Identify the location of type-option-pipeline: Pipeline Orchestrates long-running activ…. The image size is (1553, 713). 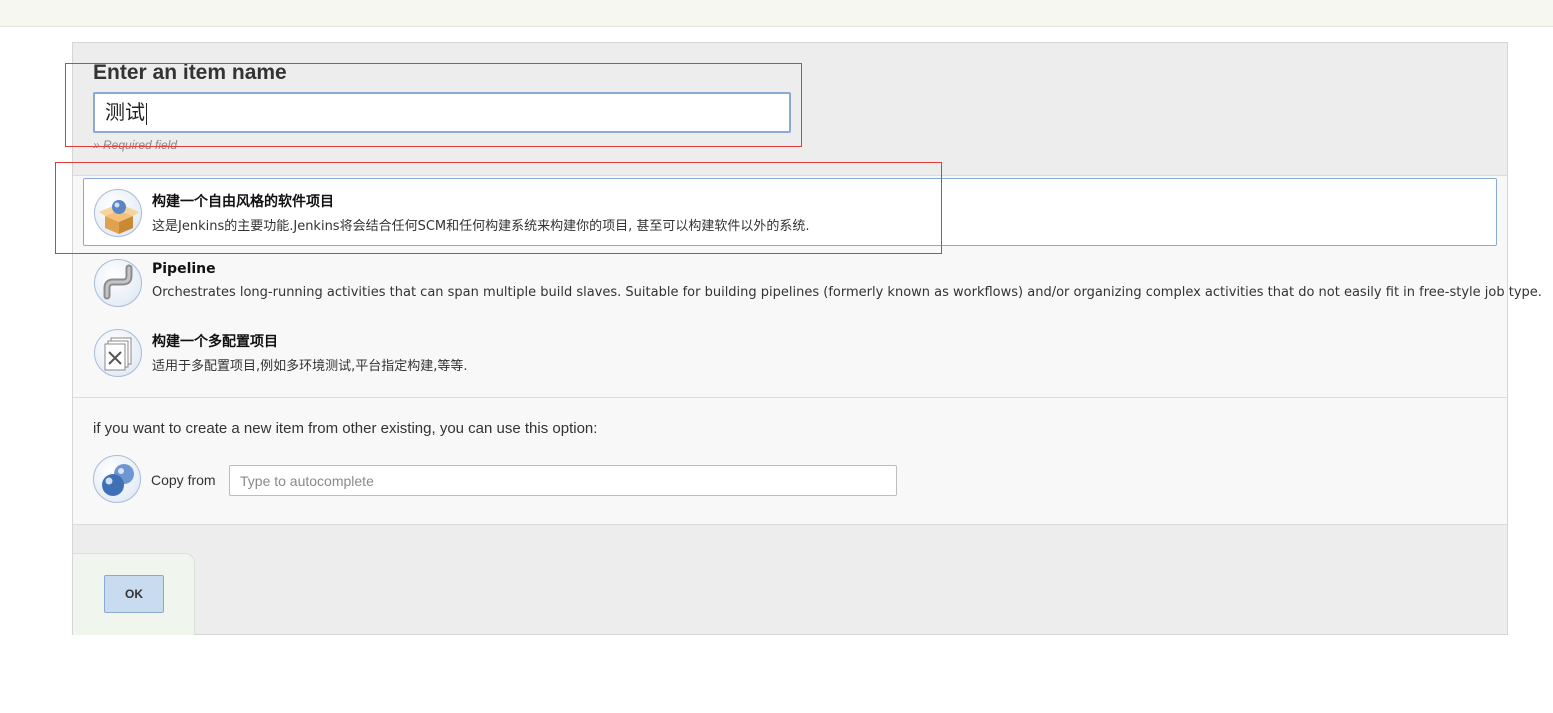
(812, 282).